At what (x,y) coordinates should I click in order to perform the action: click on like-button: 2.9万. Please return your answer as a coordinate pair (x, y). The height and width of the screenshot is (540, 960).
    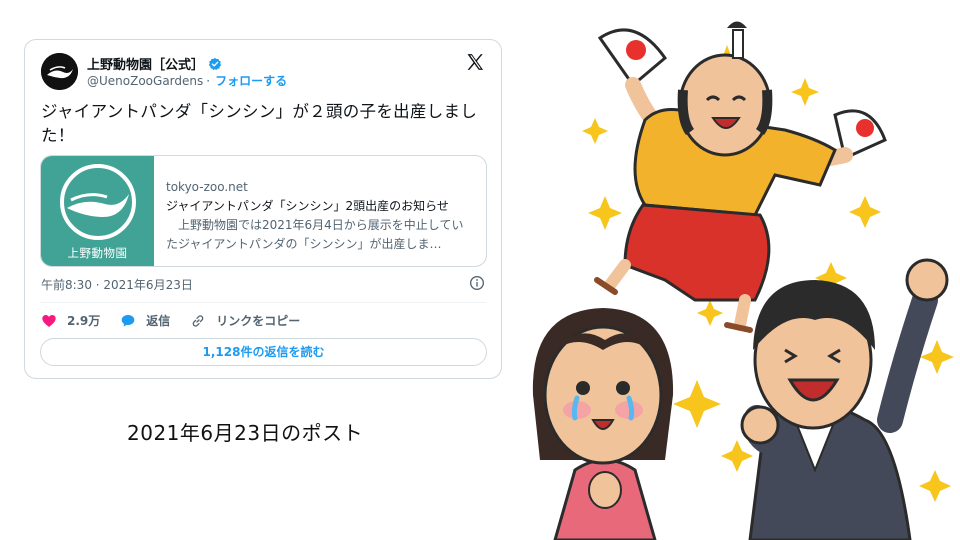
    Looking at the image, I should click on (70, 320).